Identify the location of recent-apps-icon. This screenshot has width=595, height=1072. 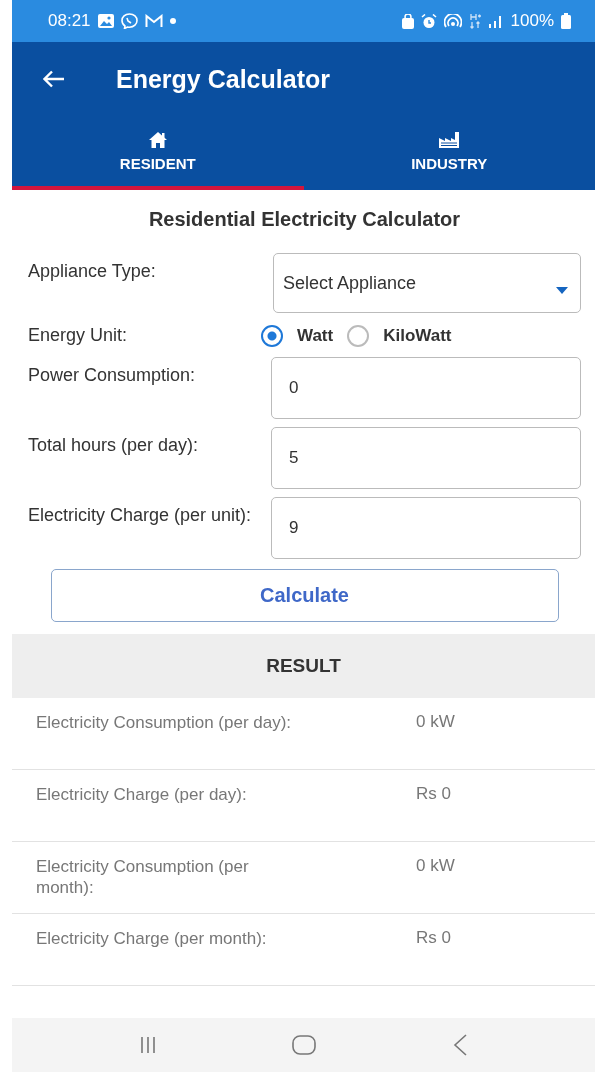
(148, 1045).